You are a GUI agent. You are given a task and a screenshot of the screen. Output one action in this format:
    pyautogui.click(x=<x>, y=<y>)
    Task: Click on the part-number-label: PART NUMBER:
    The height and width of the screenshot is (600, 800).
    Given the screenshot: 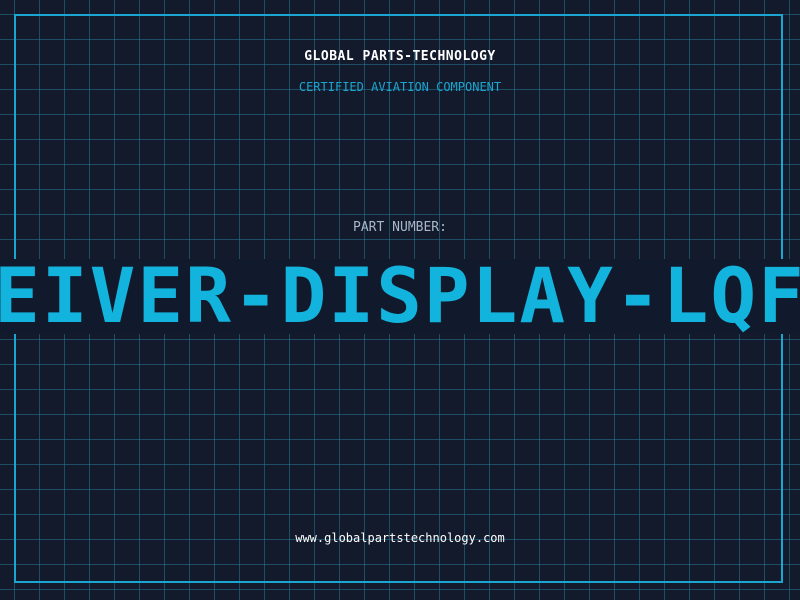 What is the action you would take?
    pyautogui.click(x=400, y=227)
    